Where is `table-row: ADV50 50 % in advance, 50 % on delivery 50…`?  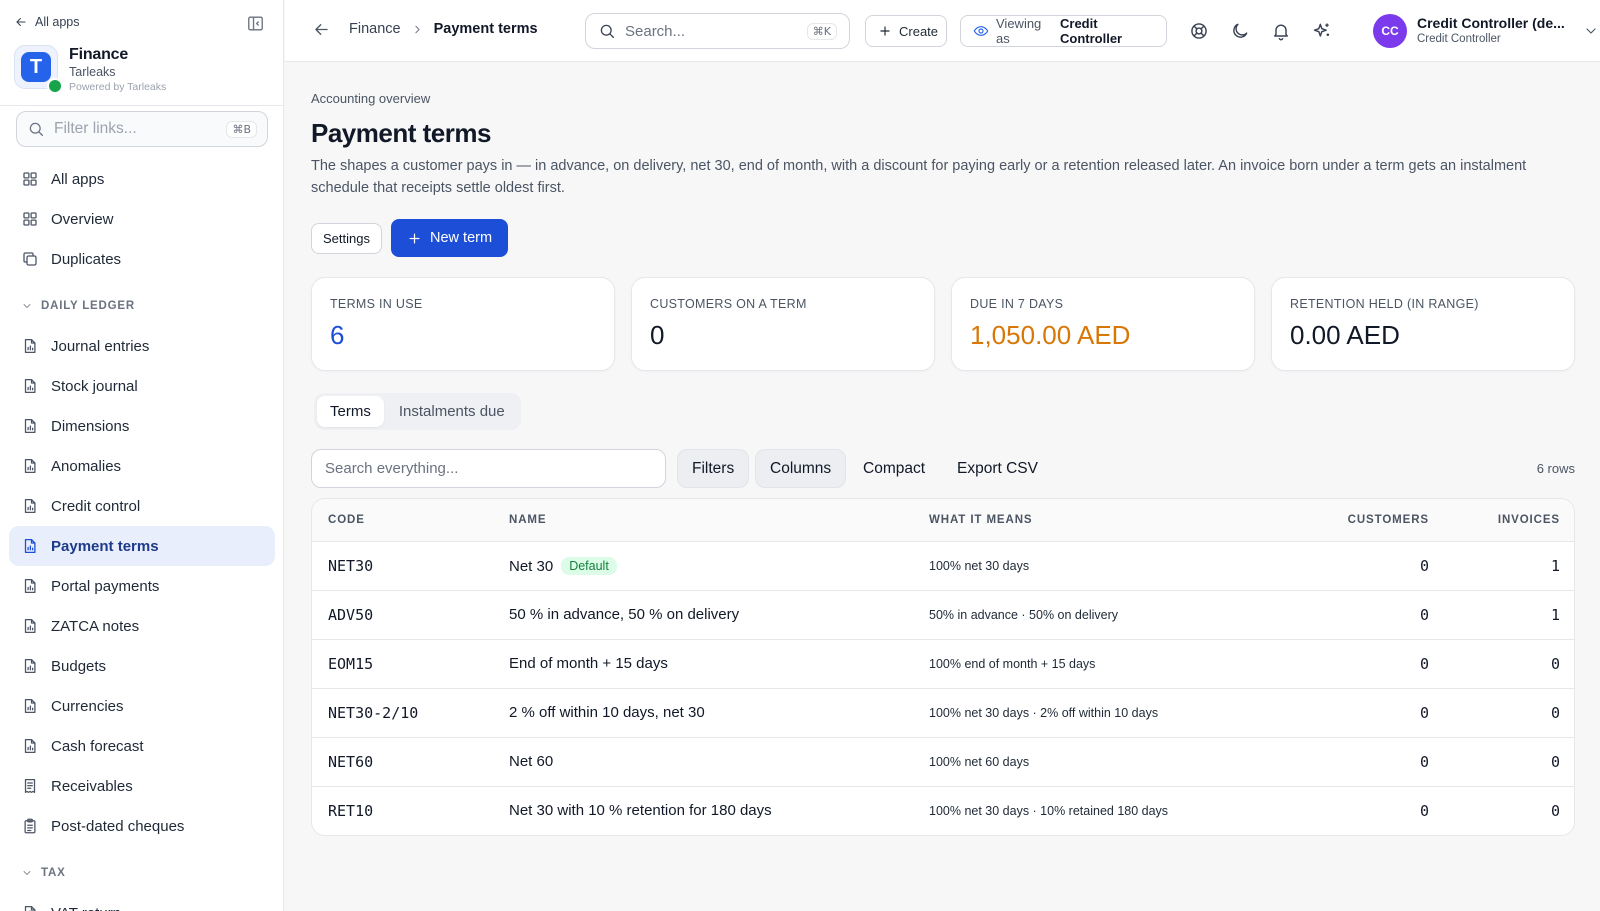 table-row: ADV50 50 % in advance, 50 % on delivery 50… is located at coordinates (943, 615).